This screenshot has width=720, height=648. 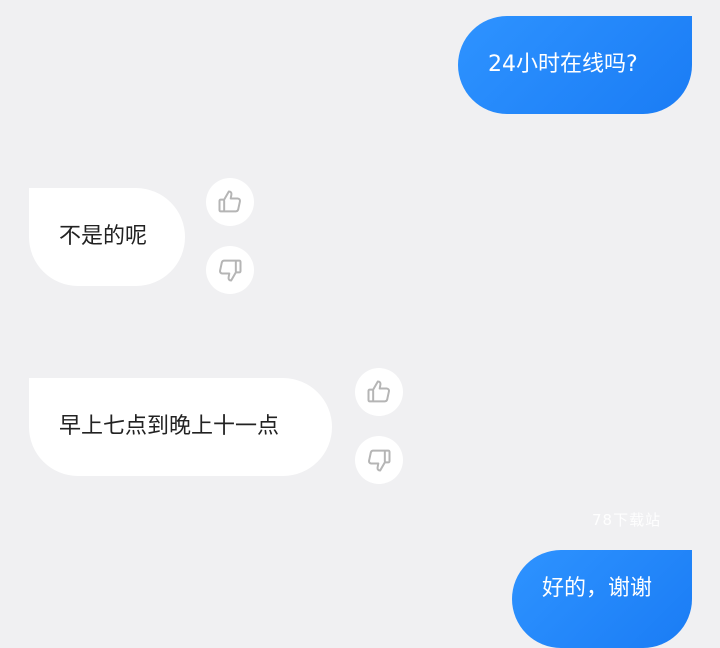 I want to click on user-message-bubble: 好的，谢谢, so click(x=602, y=599).